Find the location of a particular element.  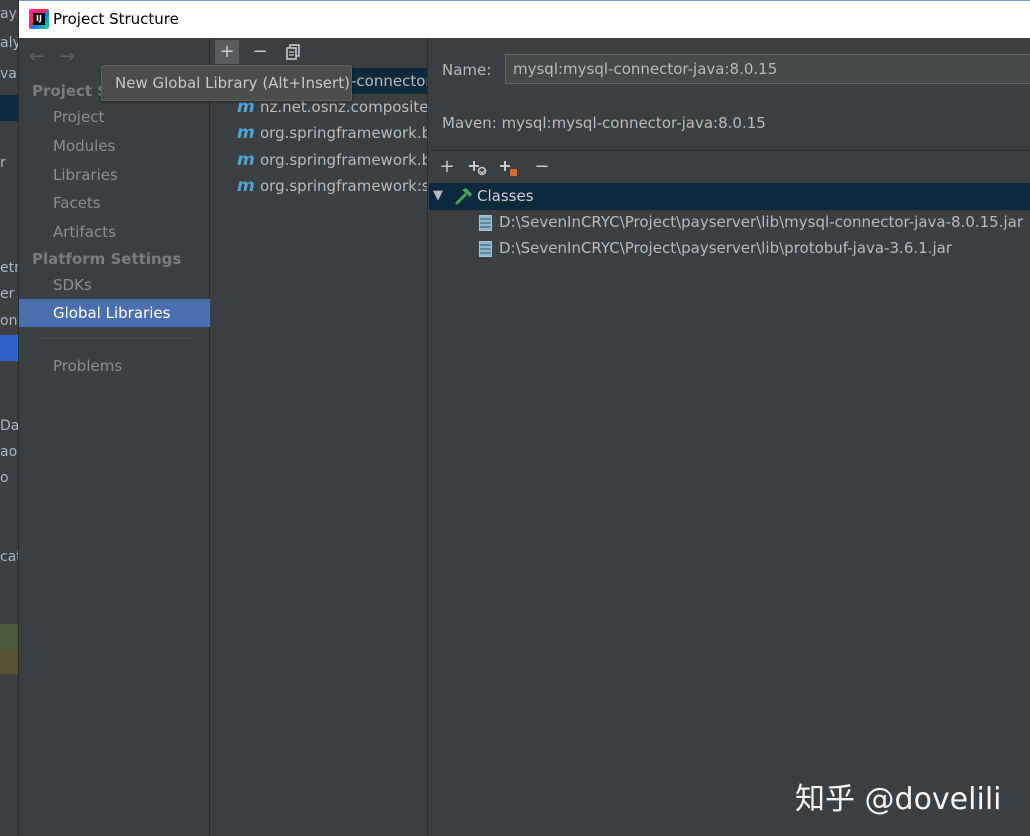

tooltip: New Global Library (Alt+Insert) is located at coordinates (226, 83).